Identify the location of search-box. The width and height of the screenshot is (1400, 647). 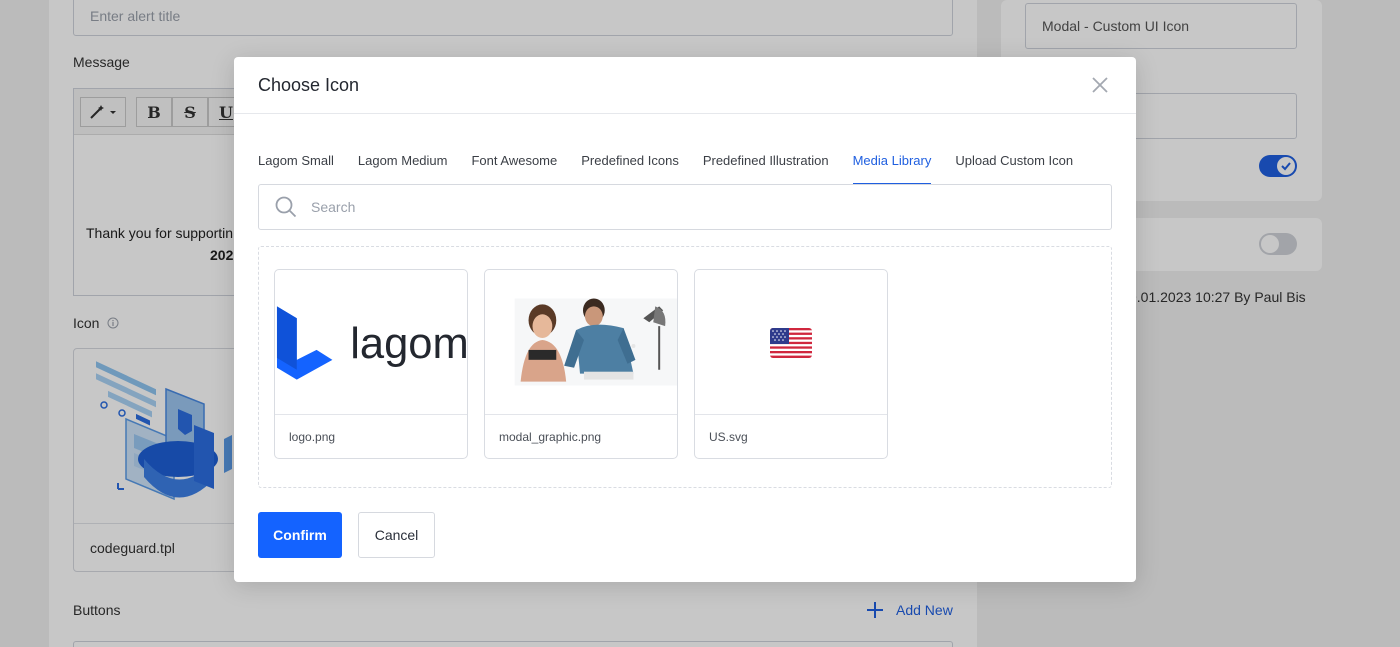
(685, 207).